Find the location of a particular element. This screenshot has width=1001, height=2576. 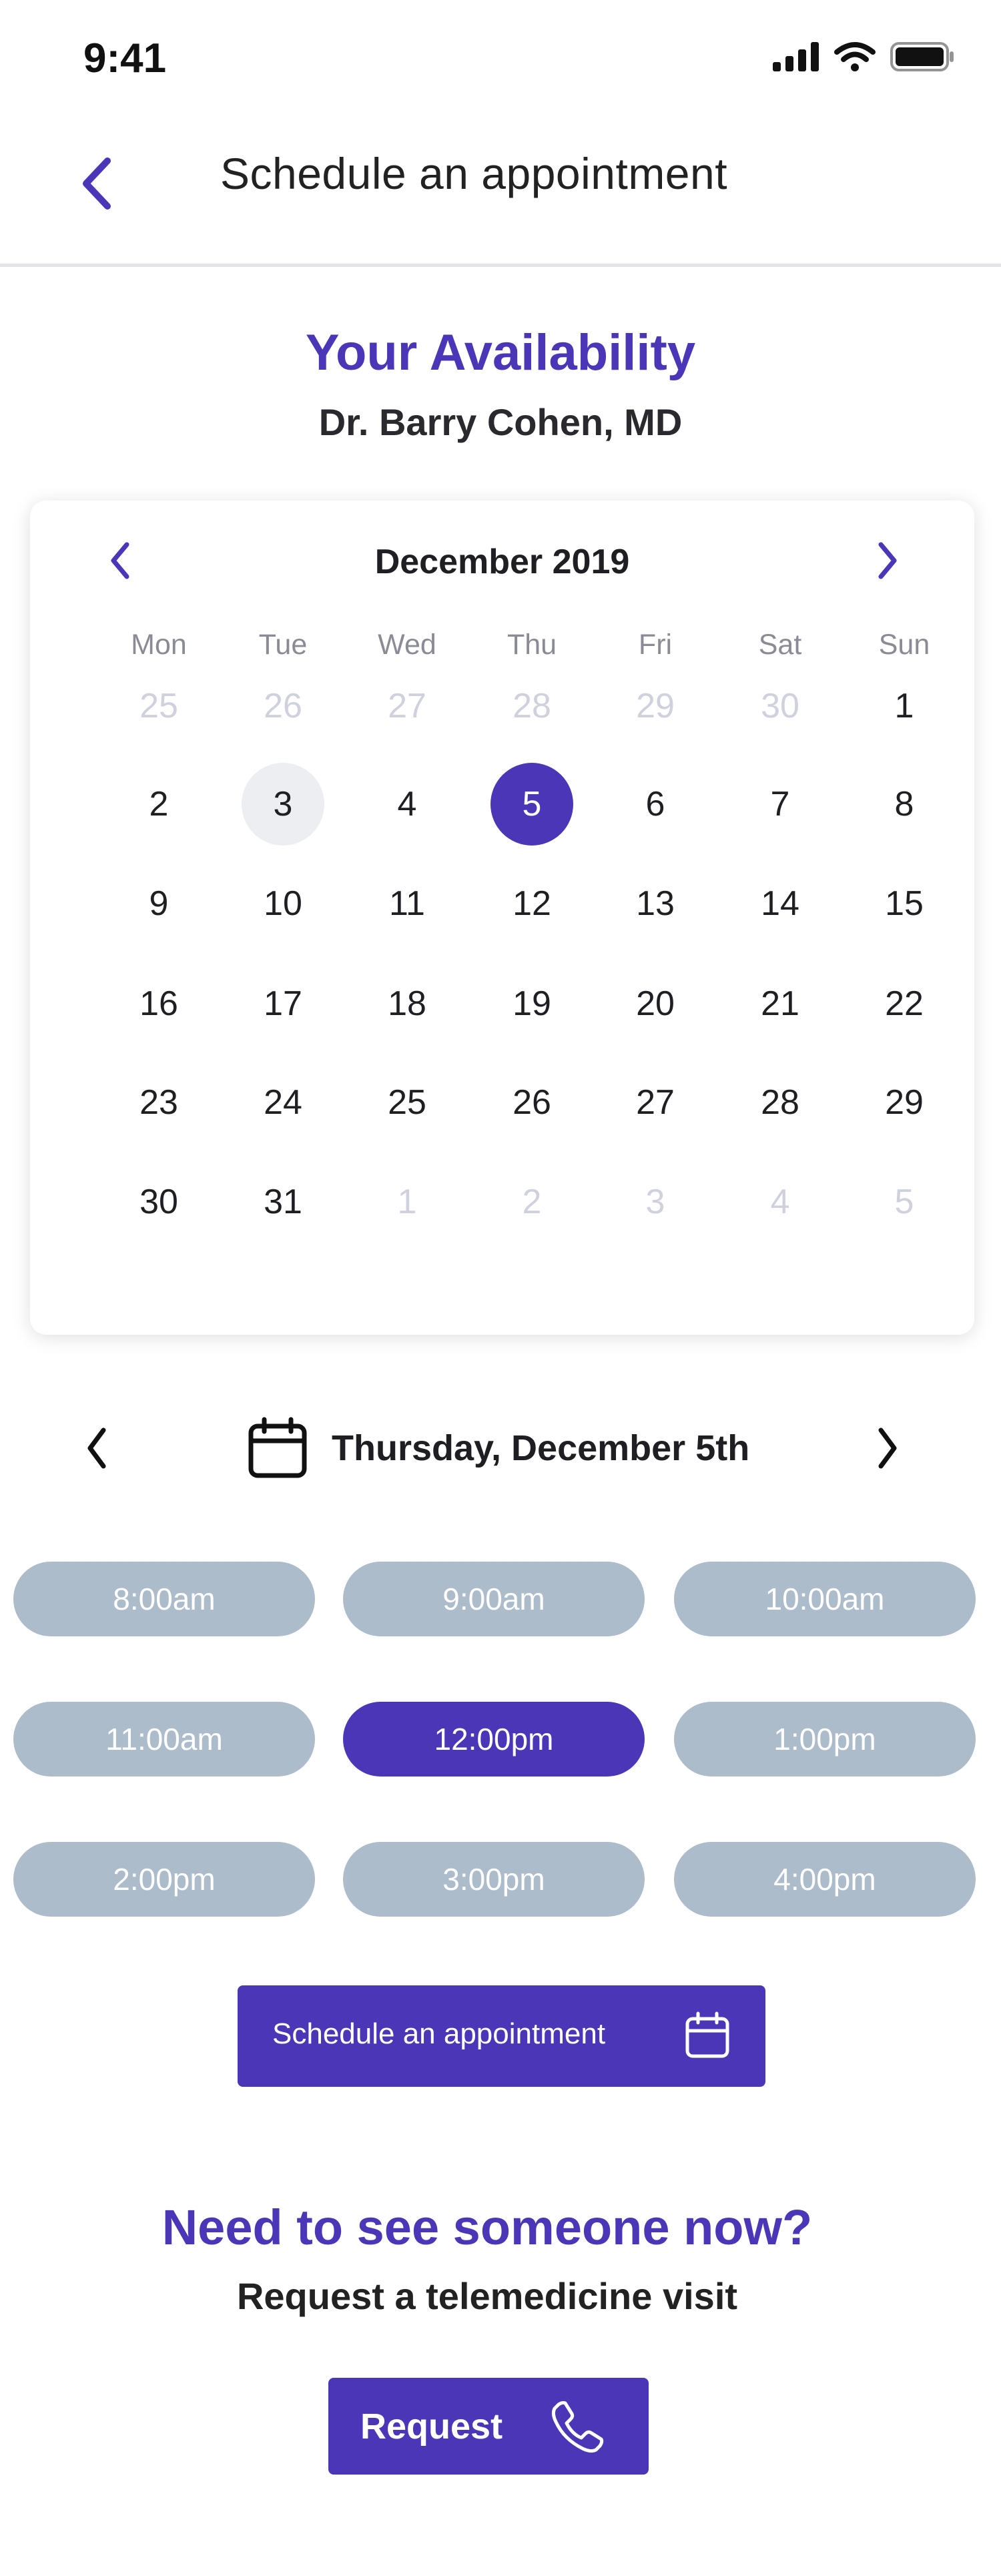

calendar-day: 24 is located at coordinates (283, 1102).